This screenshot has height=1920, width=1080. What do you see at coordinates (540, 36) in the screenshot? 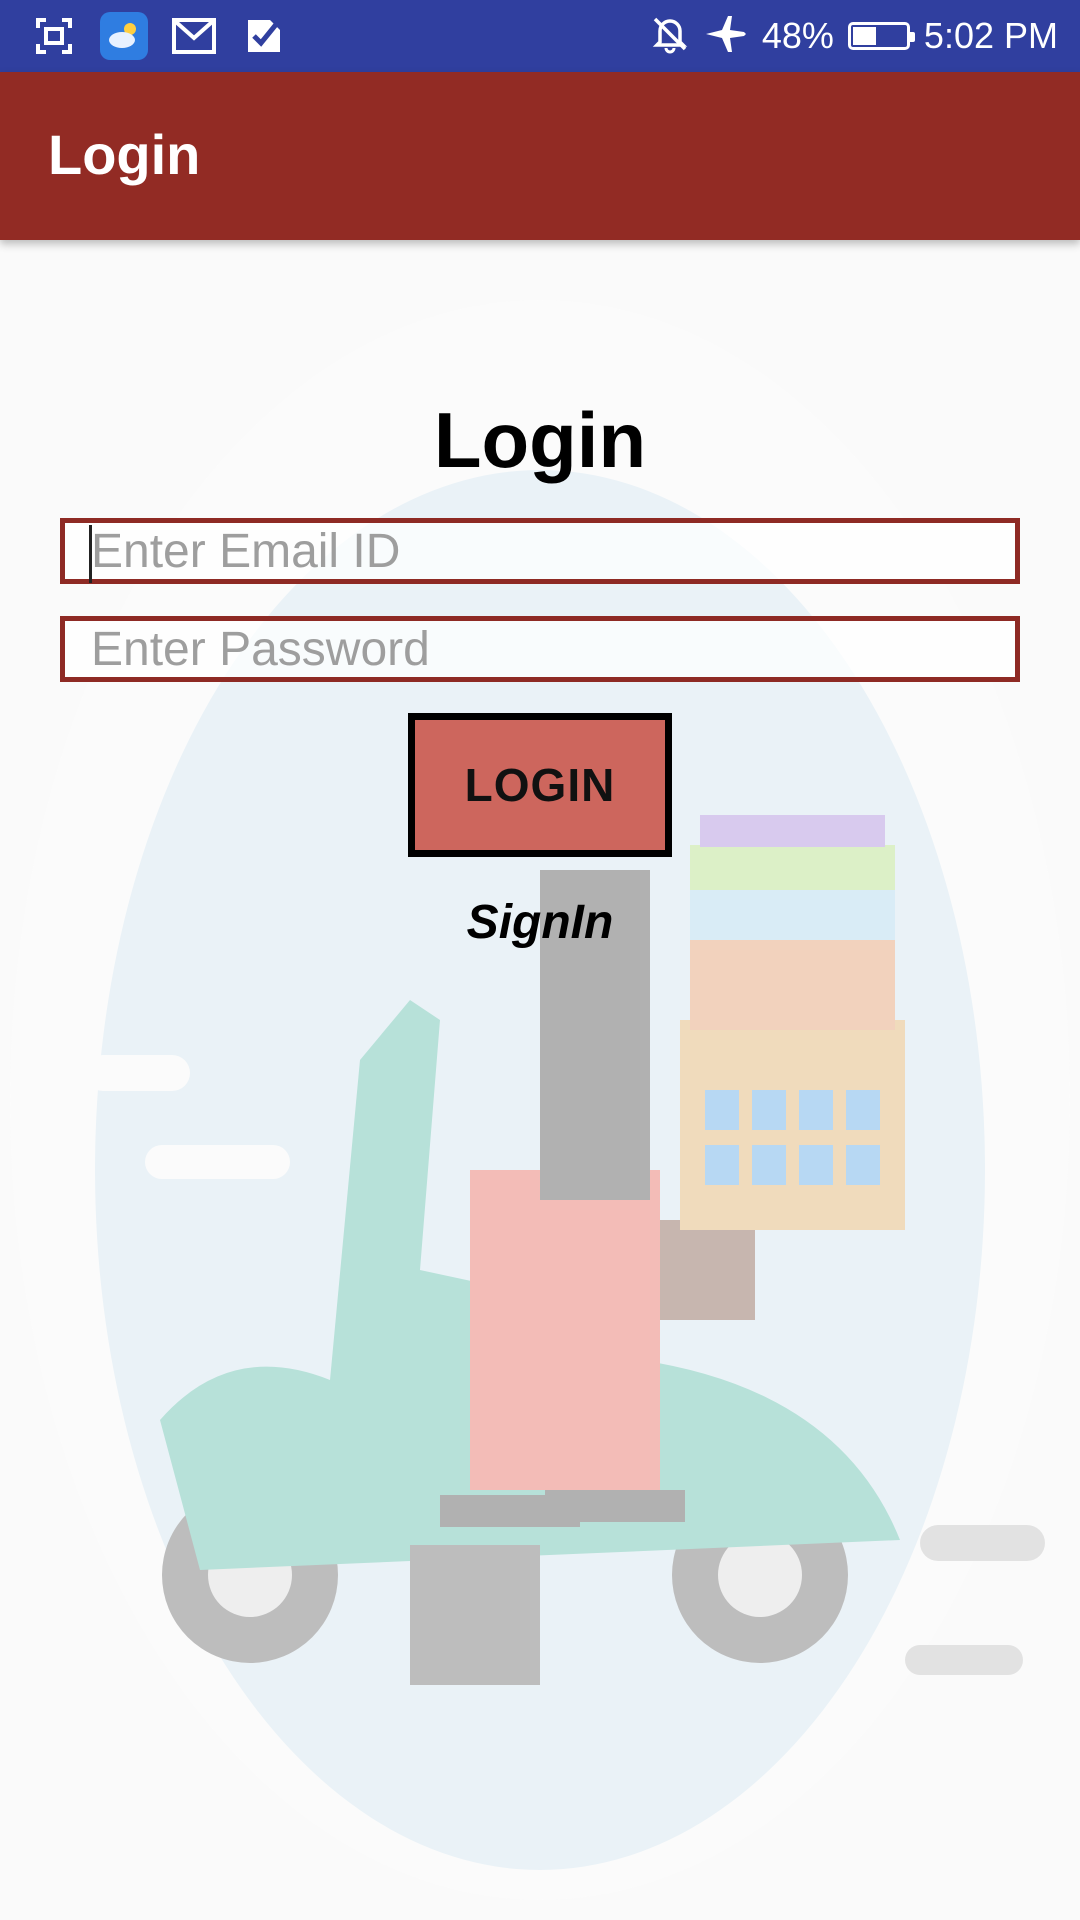
I see `status-bar: 48% 5:02 PM` at bounding box center [540, 36].